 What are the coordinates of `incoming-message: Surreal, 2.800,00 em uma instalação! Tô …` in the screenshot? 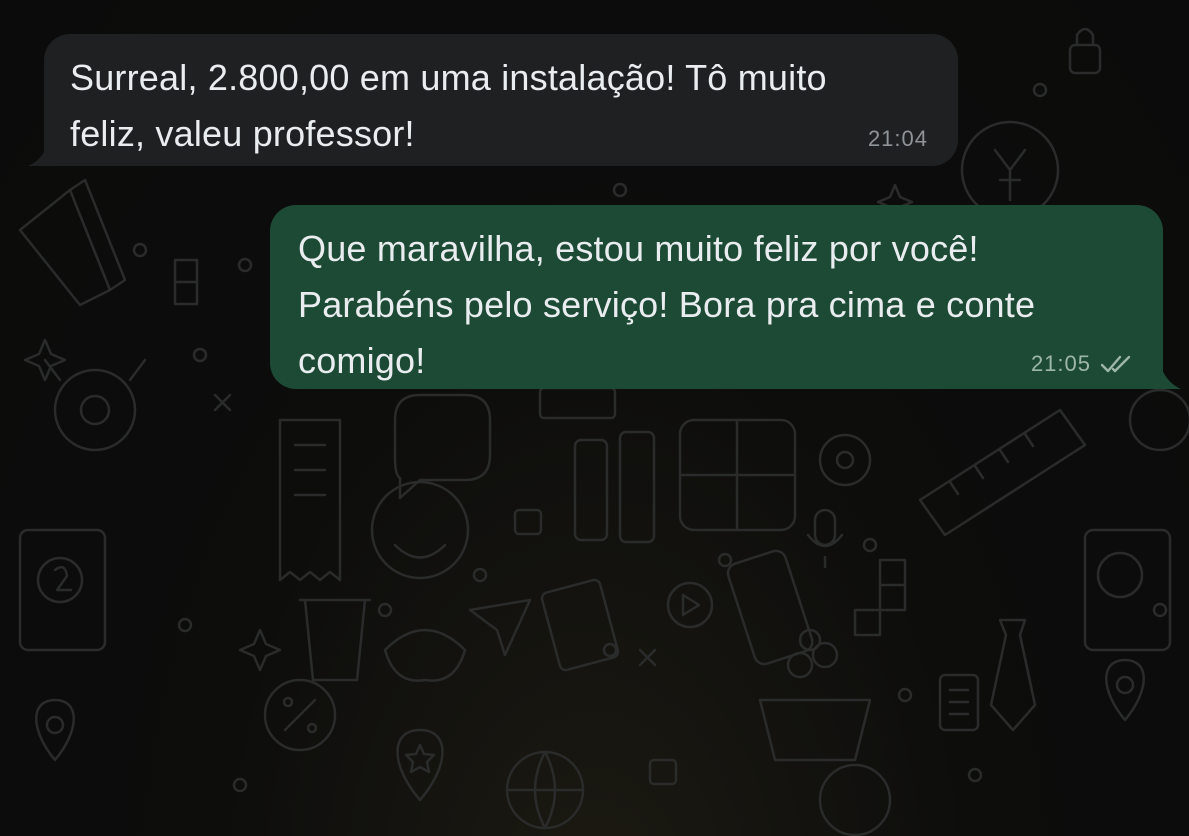 It's located at (493, 100).